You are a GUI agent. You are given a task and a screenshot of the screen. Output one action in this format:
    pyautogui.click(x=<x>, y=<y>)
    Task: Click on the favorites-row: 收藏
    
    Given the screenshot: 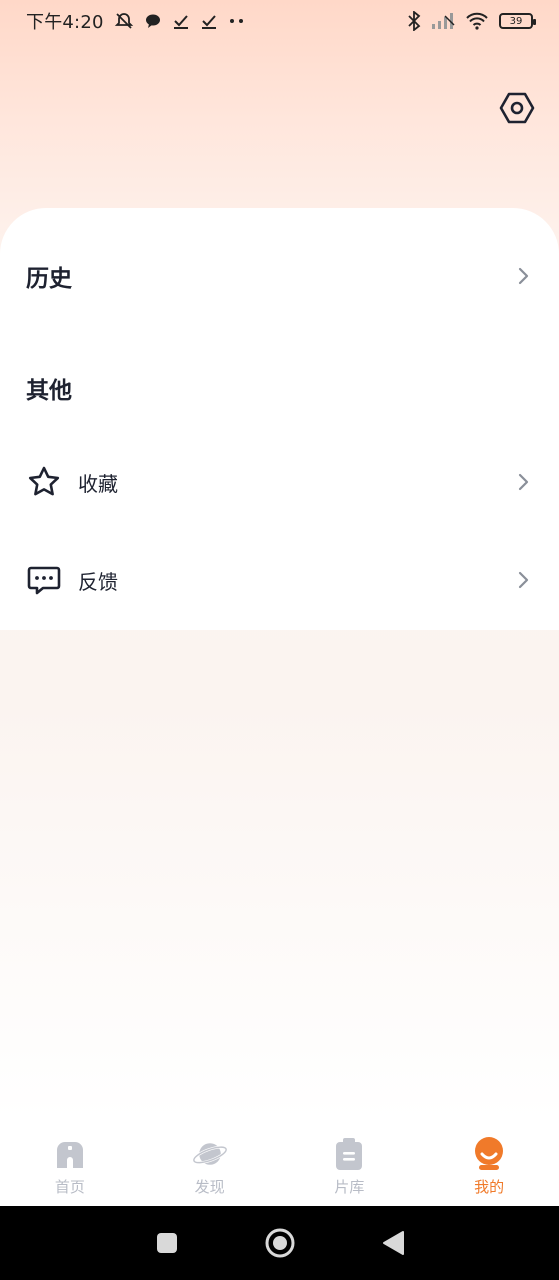 What is the action you would take?
    pyautogui.click(x=279, y=482)
    